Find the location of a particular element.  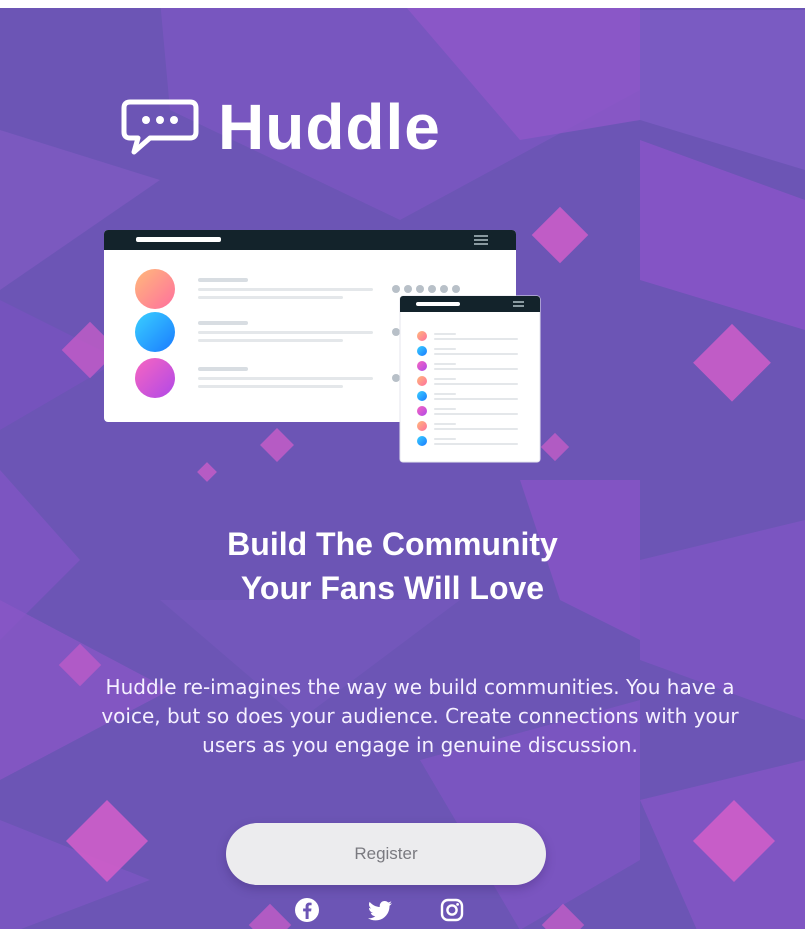

instagram-icon is located at coordinates (452, 910).